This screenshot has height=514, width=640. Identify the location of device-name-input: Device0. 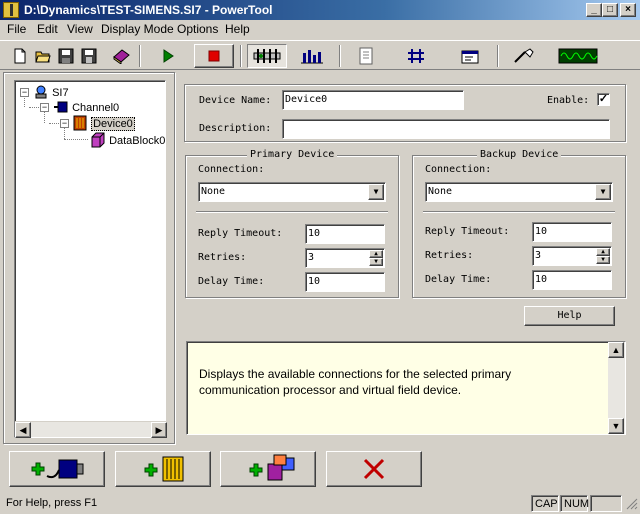
(373, 100).